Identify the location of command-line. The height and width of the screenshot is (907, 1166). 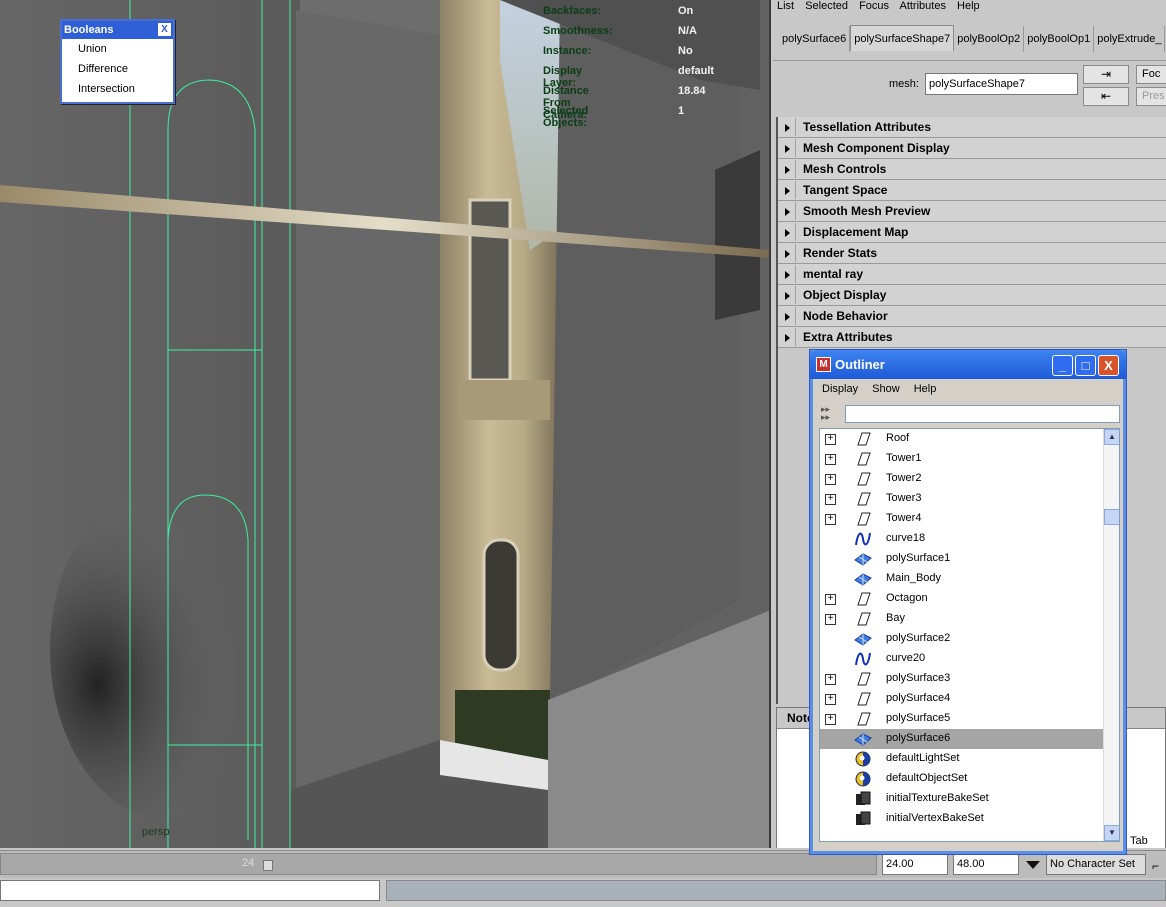
(583, 893).